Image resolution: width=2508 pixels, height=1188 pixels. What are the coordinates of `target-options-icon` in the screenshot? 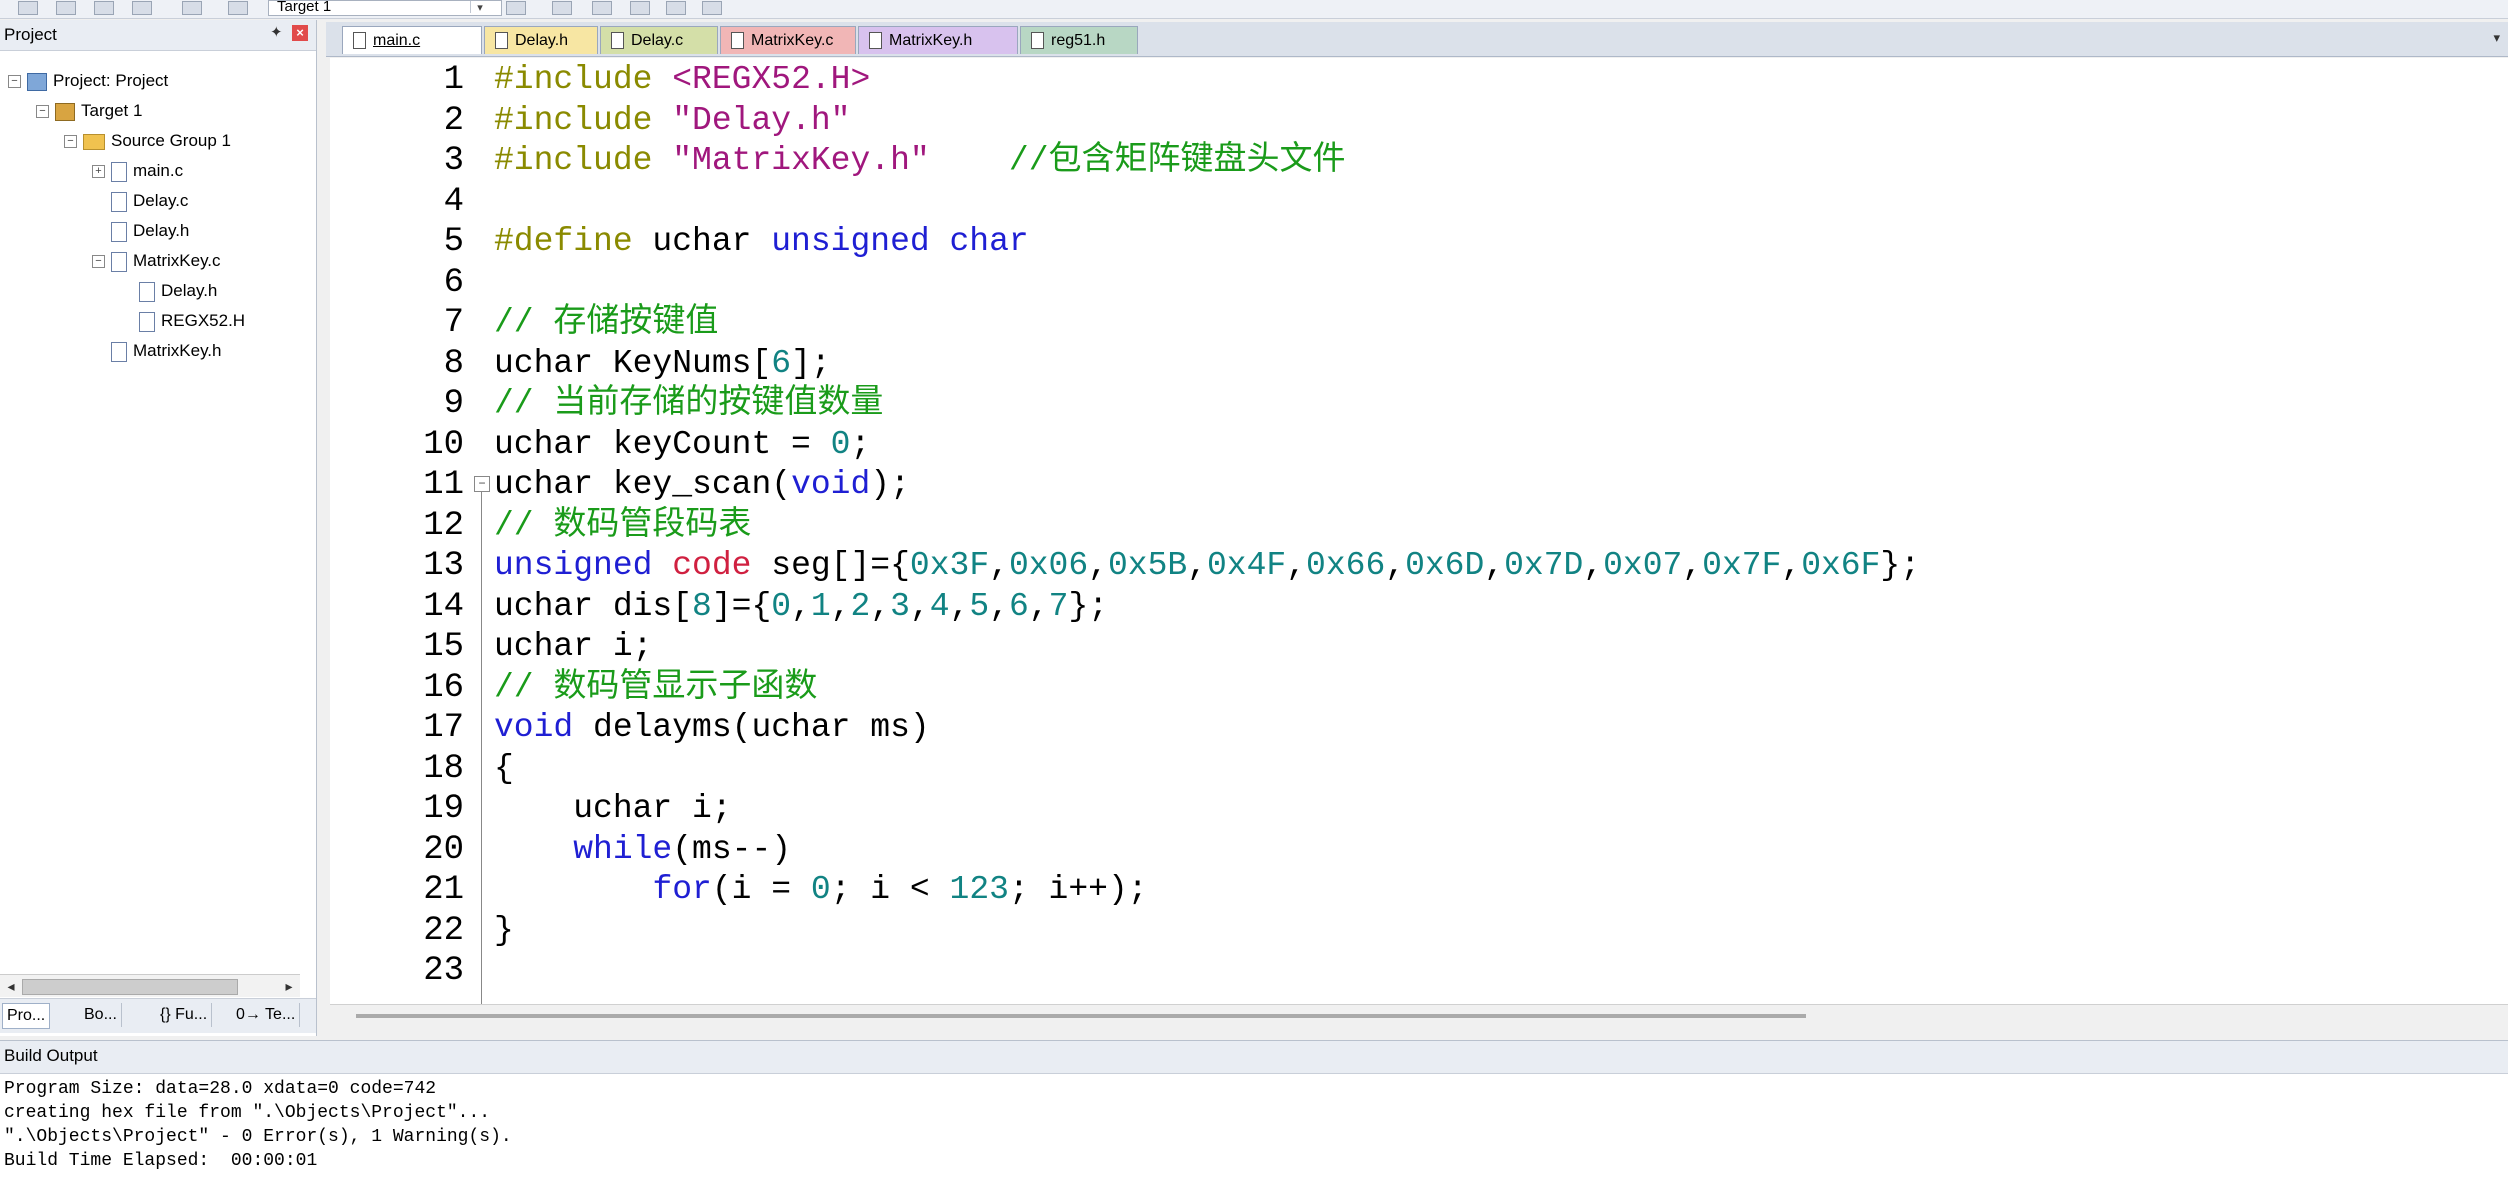 It's located at (516, 8).